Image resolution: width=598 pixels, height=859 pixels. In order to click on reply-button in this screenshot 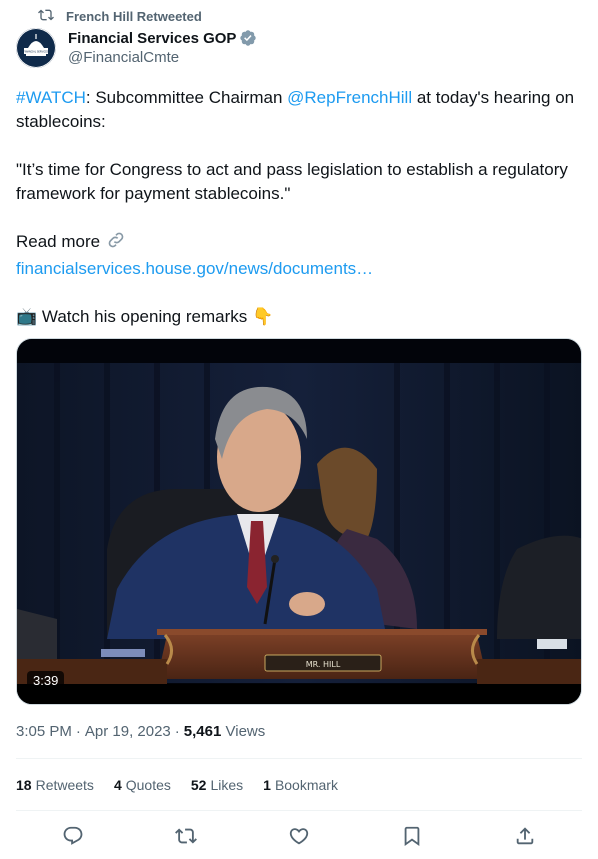, I will do `click(73, 836)`.